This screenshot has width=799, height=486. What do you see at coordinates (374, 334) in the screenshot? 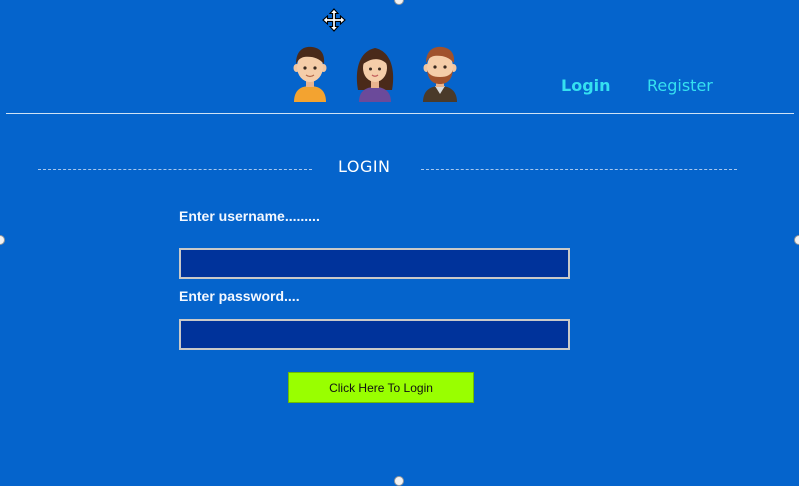
I see `password-input` at bounding box center [374, 334].